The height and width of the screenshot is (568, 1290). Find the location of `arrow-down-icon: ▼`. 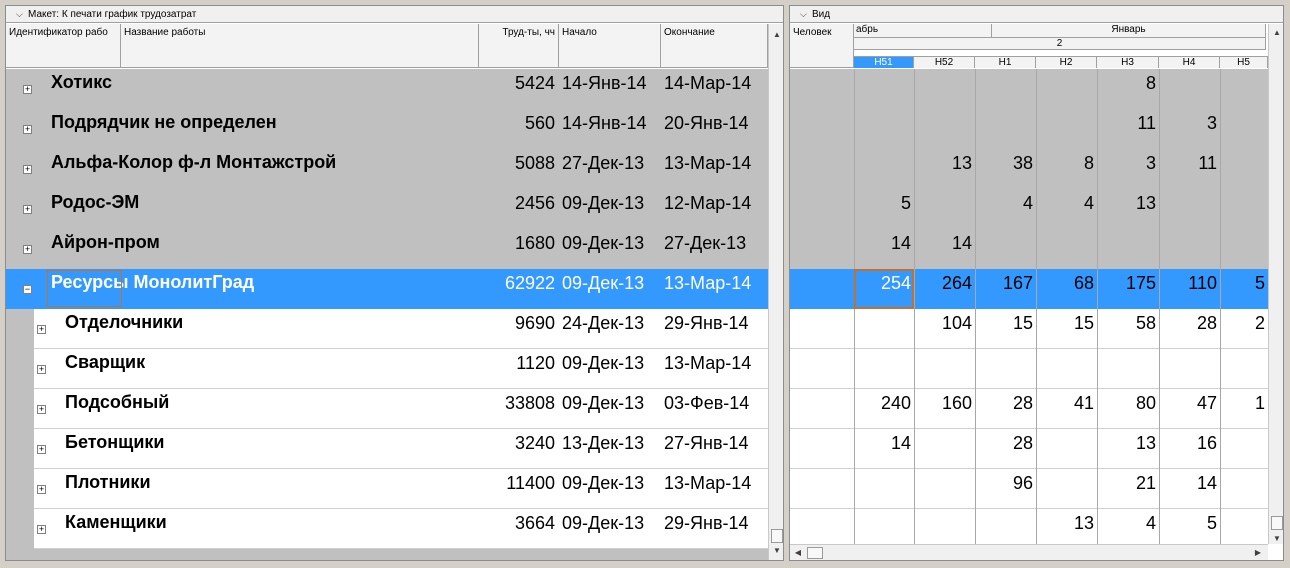

arrow-down-icon: ▼ is located at coordinates (1276, 539).